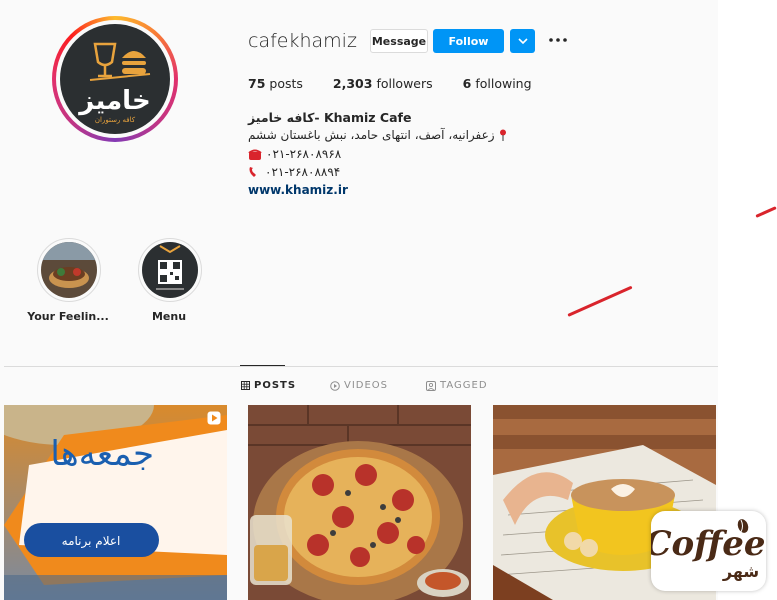 This screenshot has width=777, height=600. What do you see at coordinates (115, 502) in the screenshot?
I see `post-thumbnail-video: جمعه‌ها اعلام برنامه` at bounding box center [115, 502].